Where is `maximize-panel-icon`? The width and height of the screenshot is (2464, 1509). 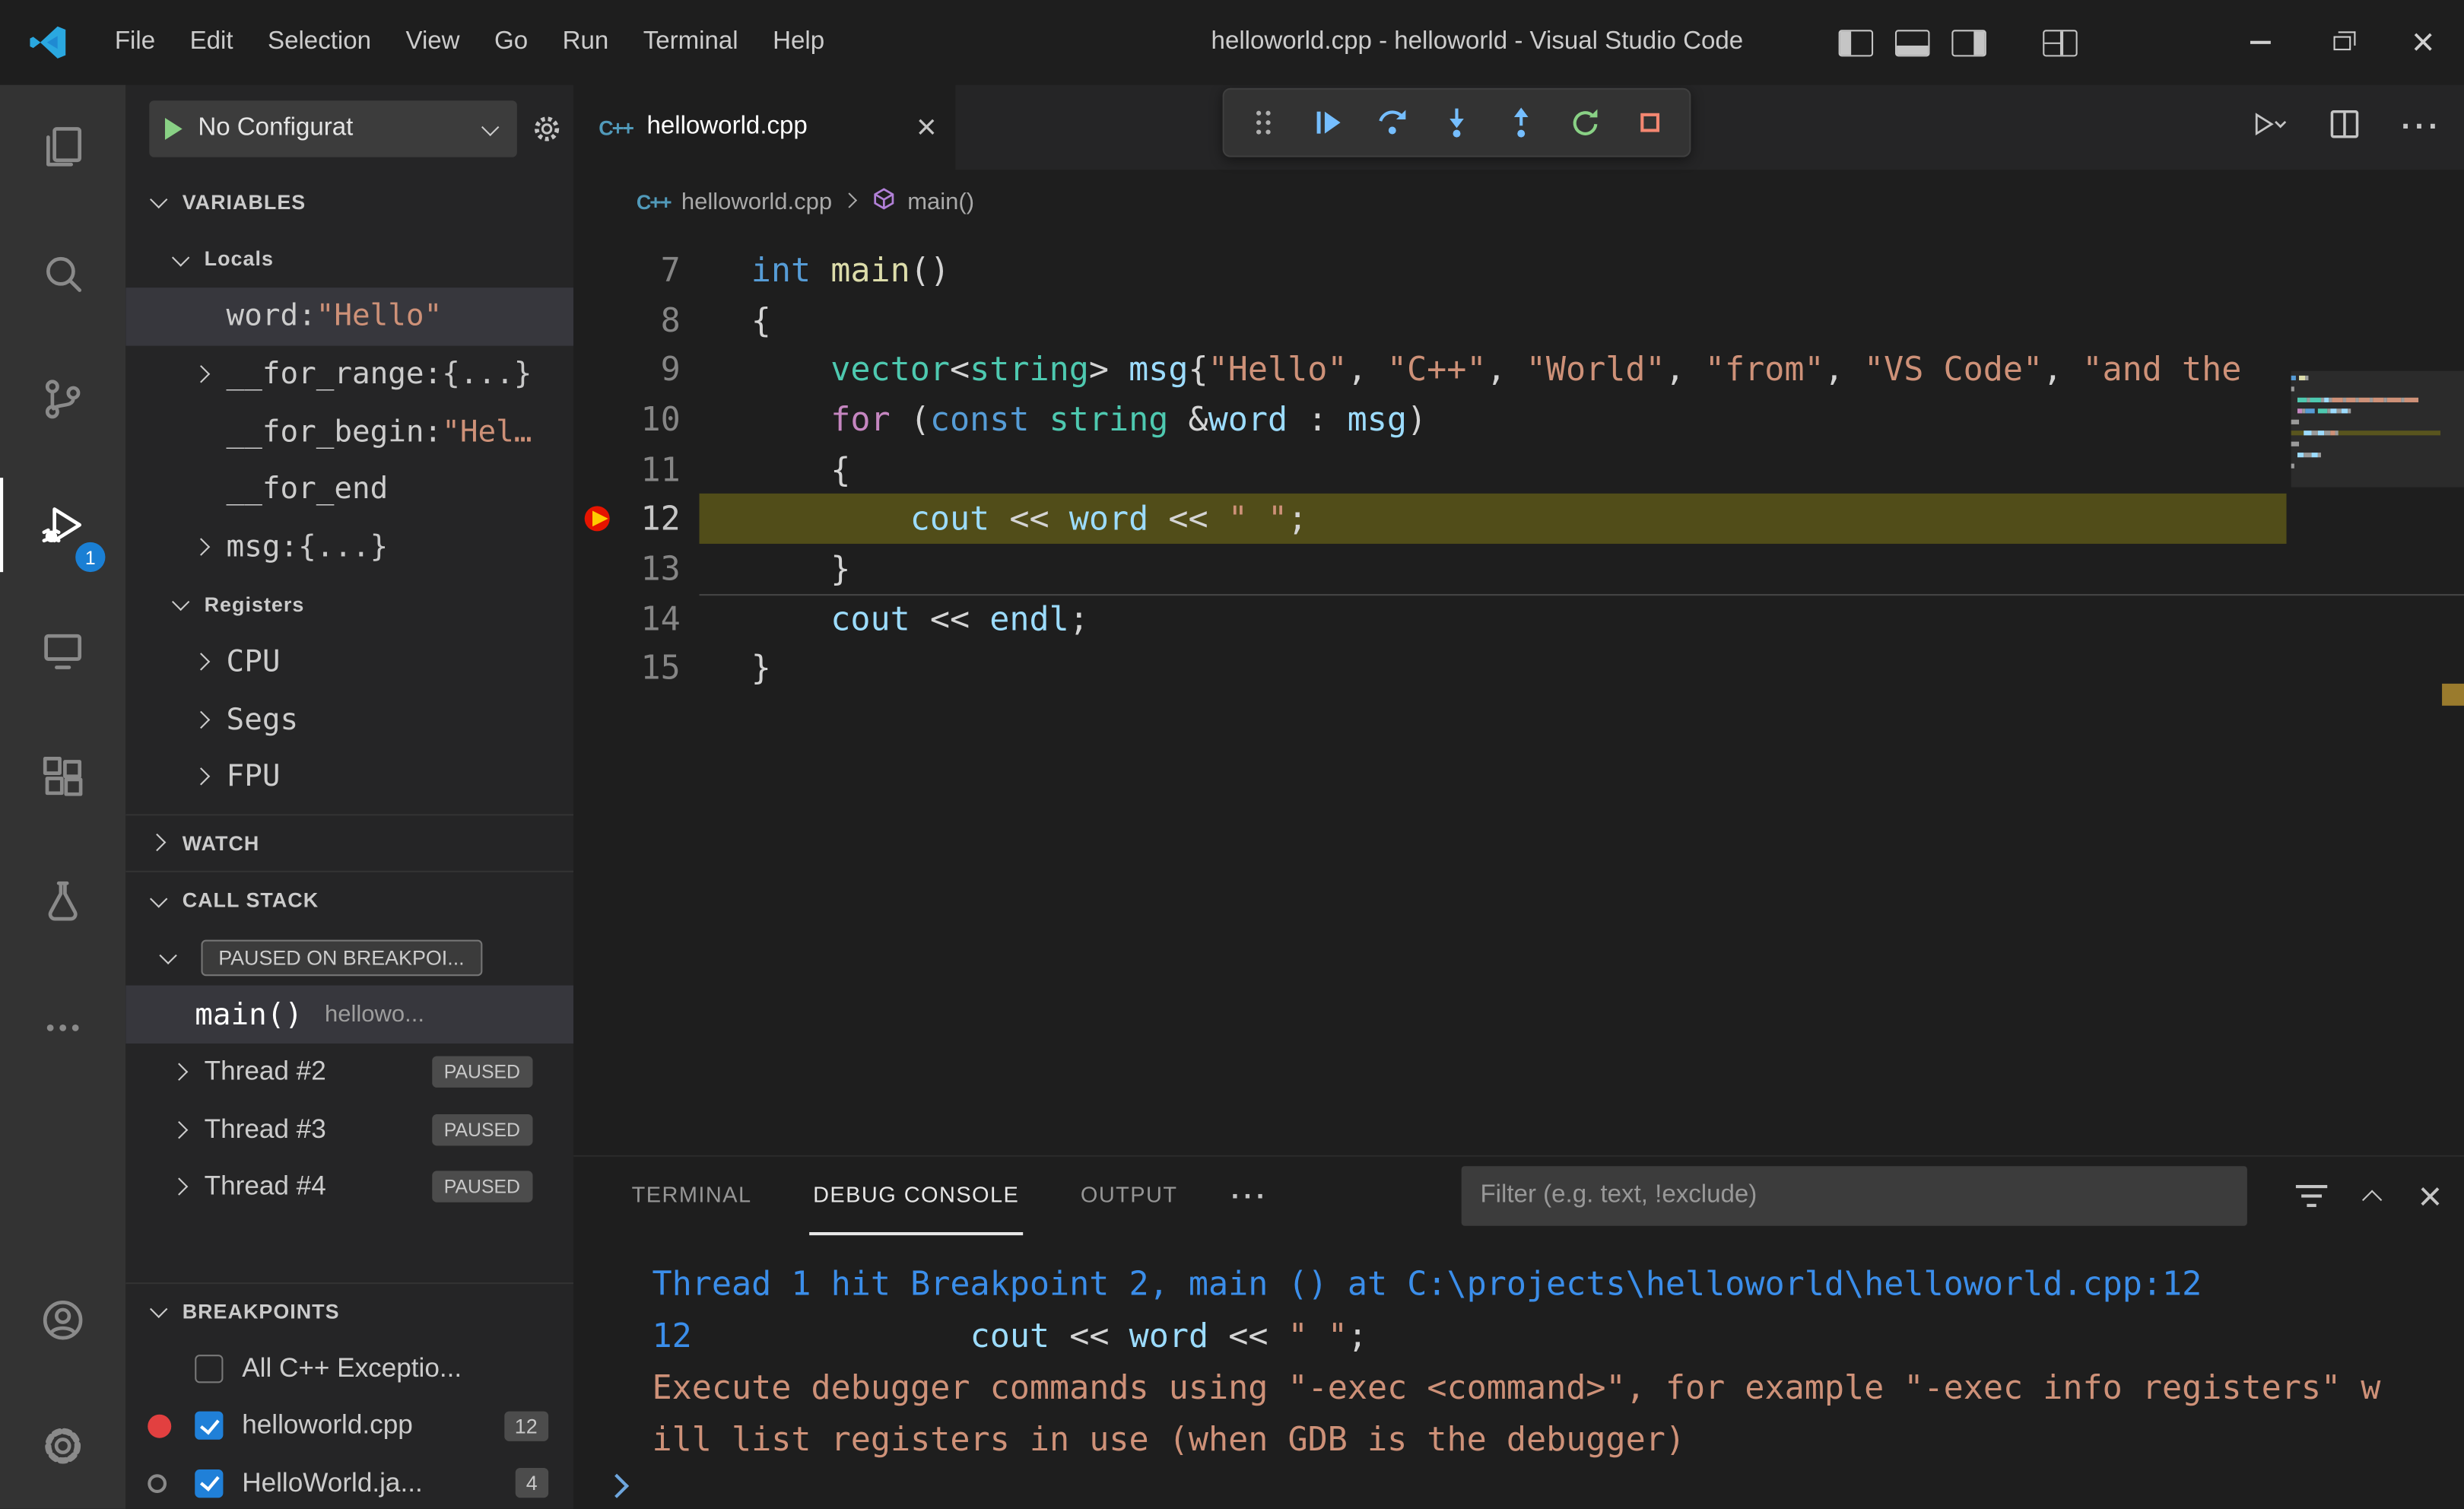
maximize-panel-icon is located at coordinates (2372, 1196).